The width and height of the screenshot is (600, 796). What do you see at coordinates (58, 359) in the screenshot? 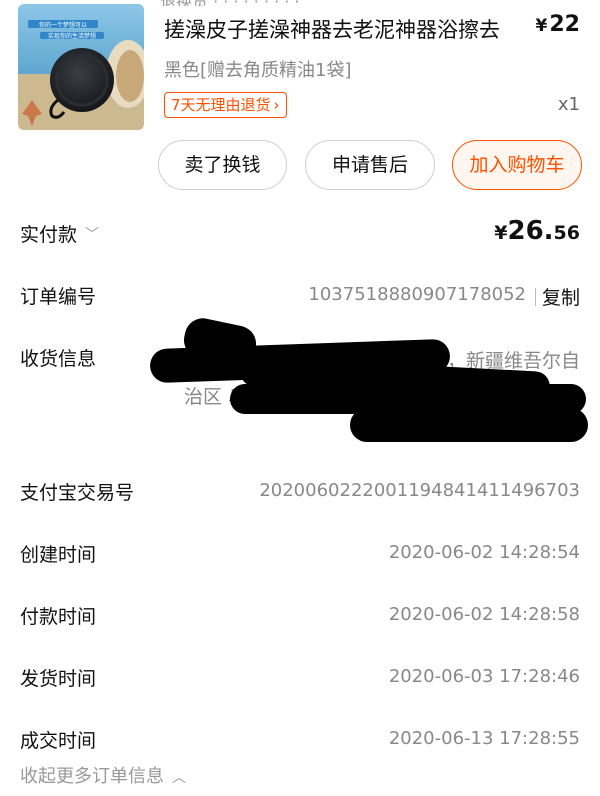
I see `shipping-info-label: 收货信息` at bounding box center [58, 359].